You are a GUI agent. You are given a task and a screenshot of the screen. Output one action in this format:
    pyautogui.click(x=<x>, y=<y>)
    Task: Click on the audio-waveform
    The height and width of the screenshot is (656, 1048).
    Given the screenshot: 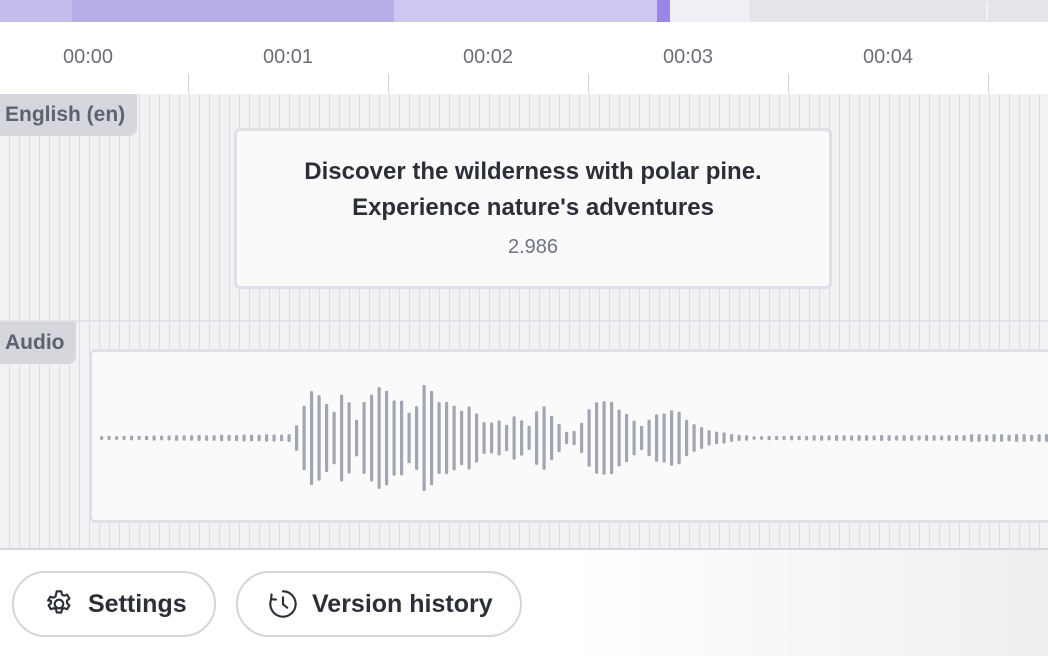 What is the action you would take?
    pyautogui.click(x=574, y=438)
    